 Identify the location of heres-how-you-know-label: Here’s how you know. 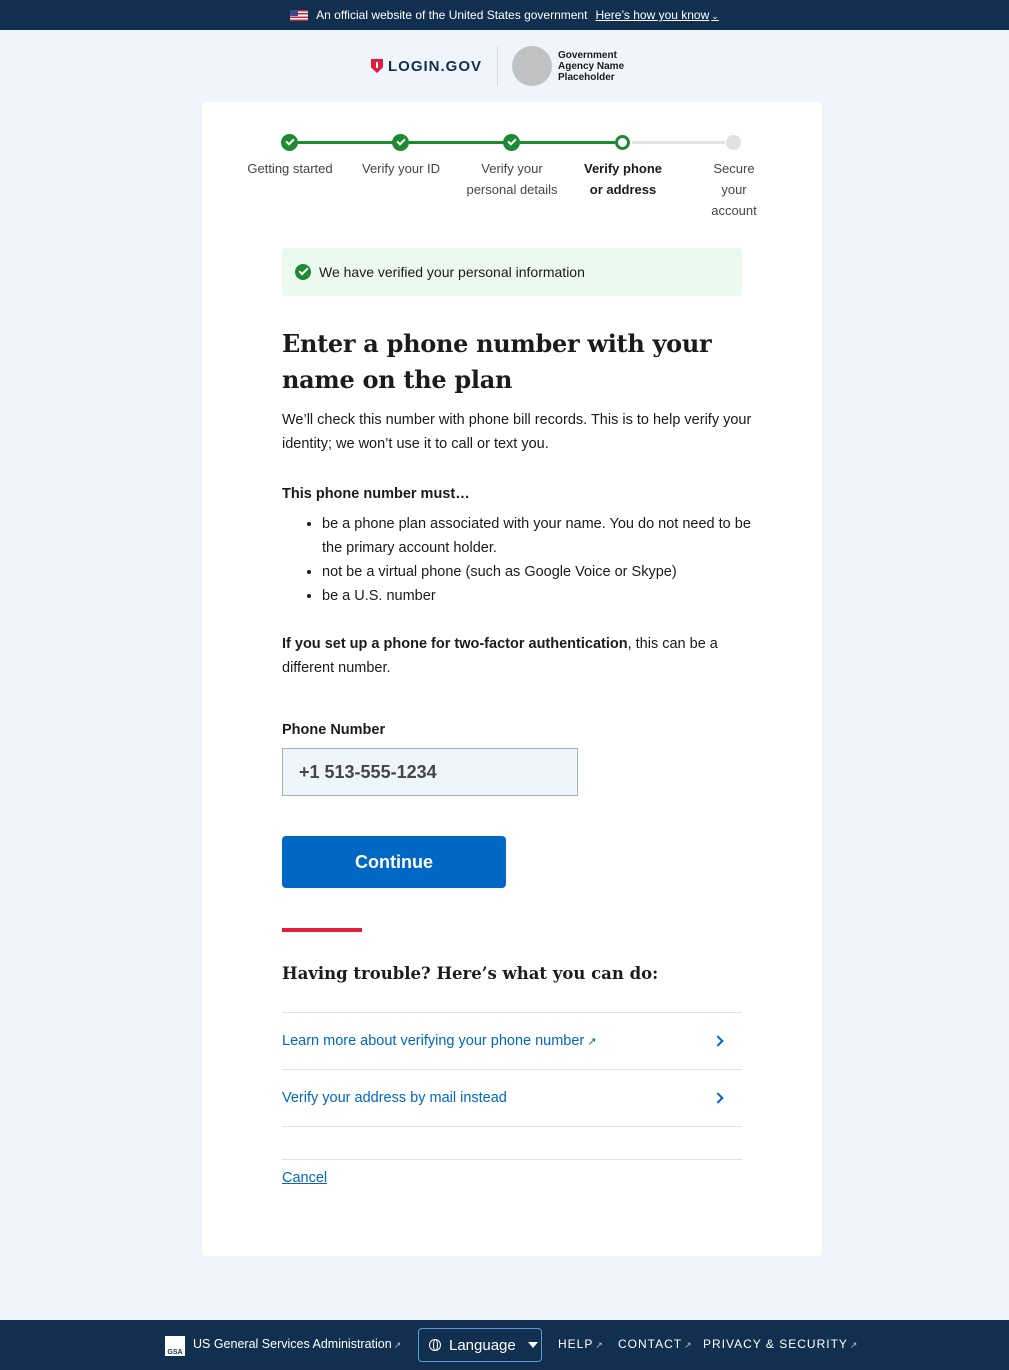
(652, 15).